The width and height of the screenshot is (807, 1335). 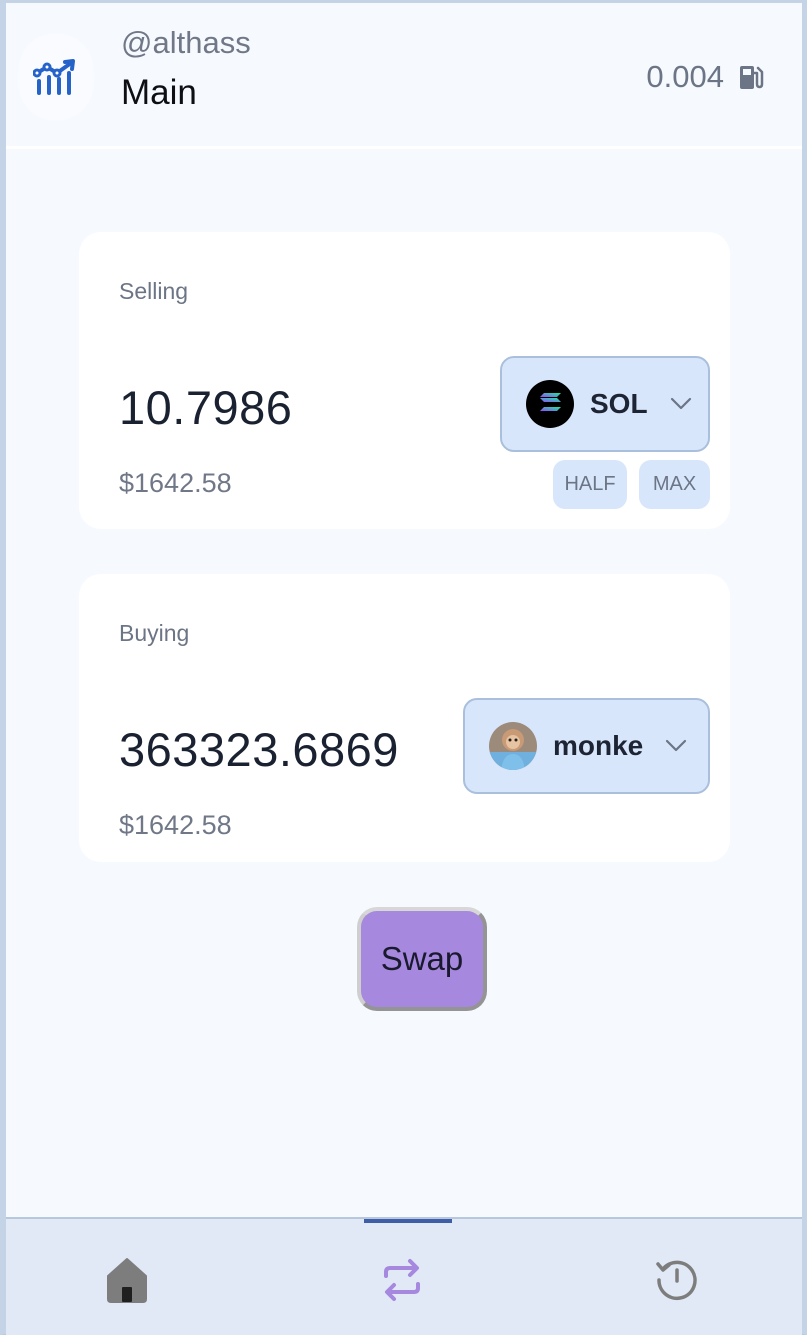 I want to click on selling-amount-input: 10.7986, so click(x=205, y=407).